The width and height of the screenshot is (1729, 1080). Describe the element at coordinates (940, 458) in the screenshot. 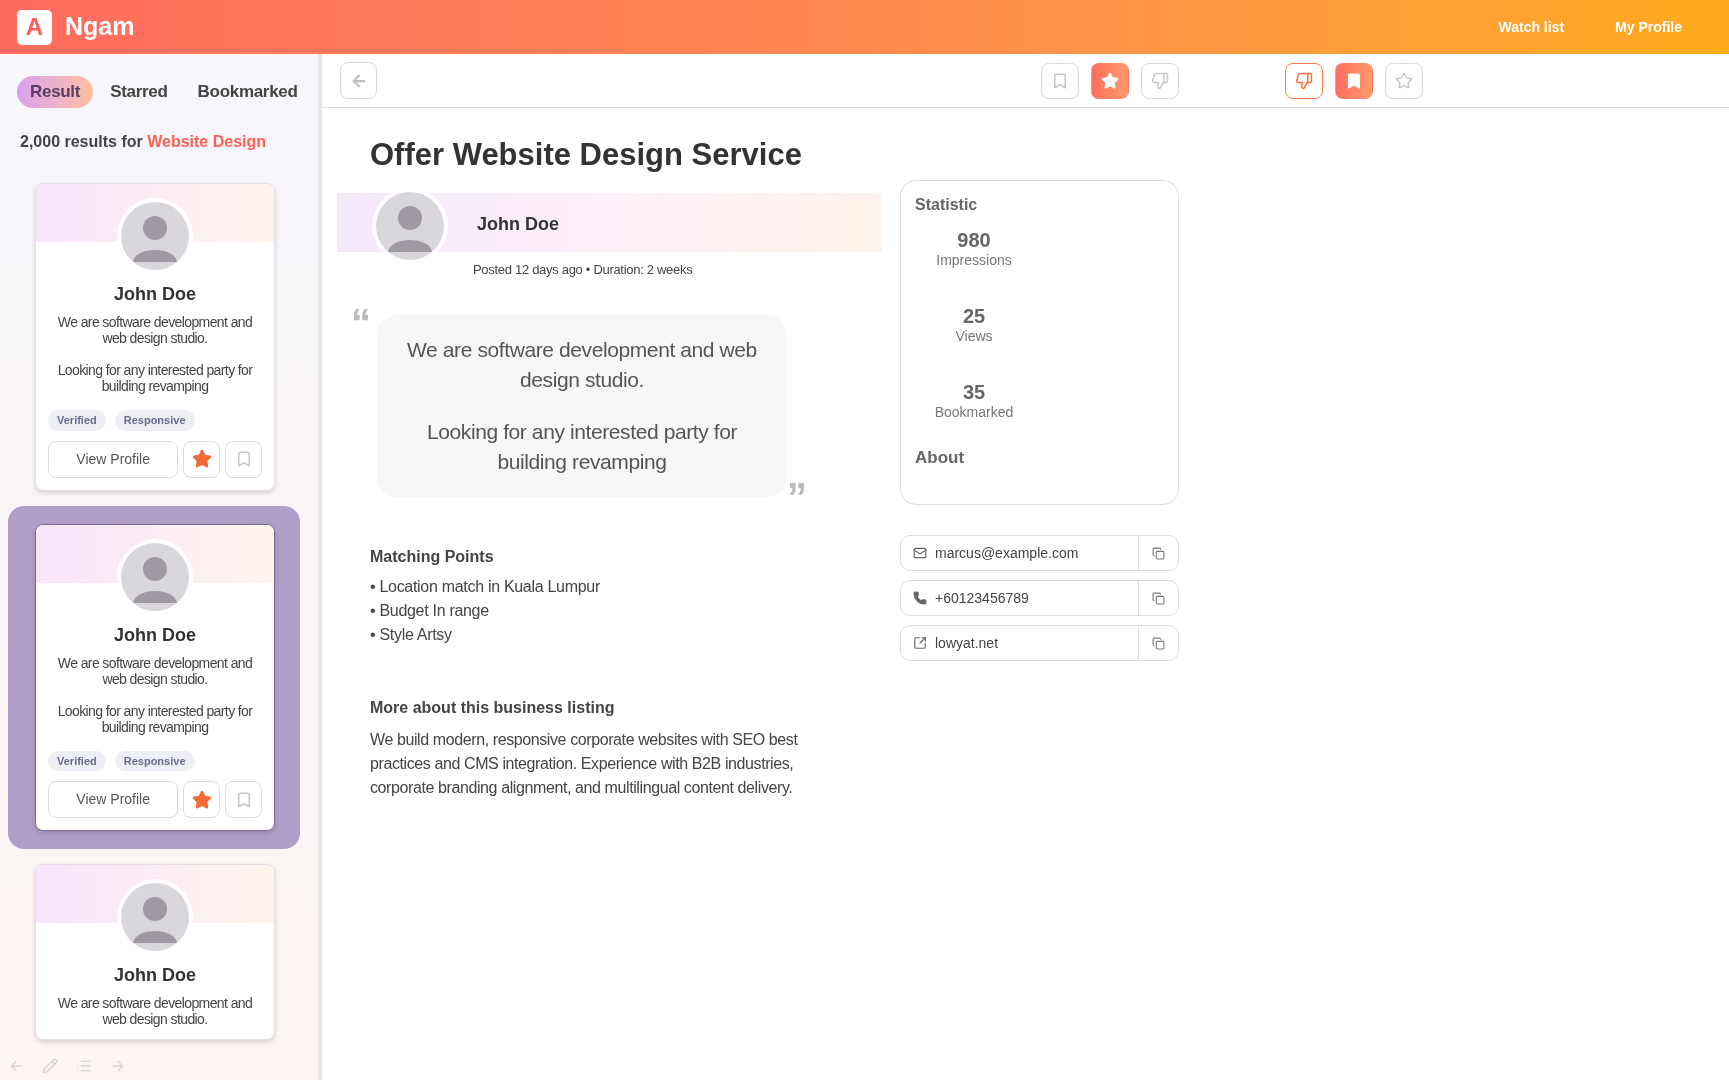

I see `about-heading: About` at that location.